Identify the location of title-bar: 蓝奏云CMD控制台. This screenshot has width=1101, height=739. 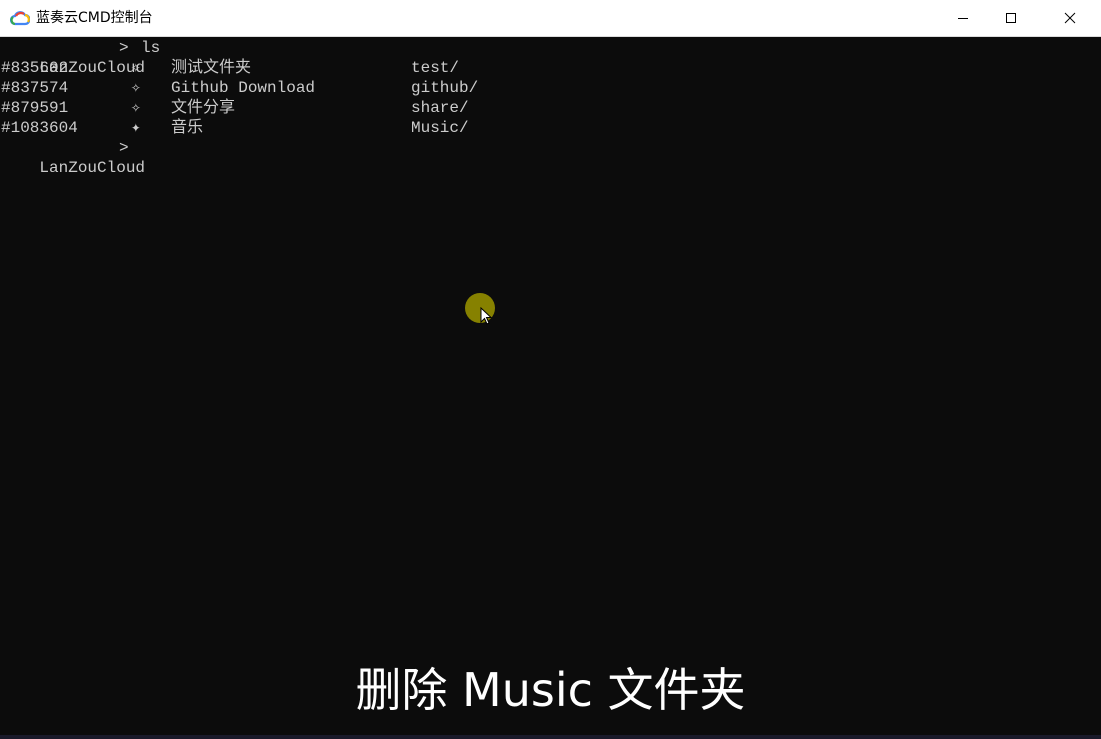
(550, 18).